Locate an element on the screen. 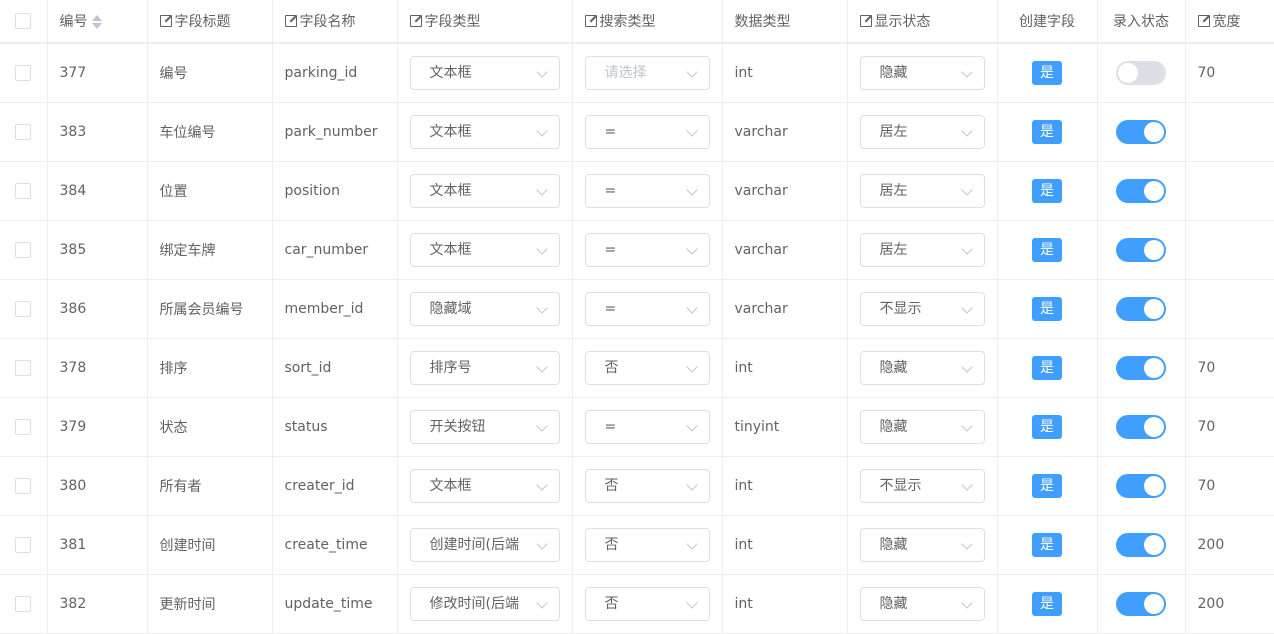 Image resolution: width=1274 pixels, height=634 pixels. cell-entry-status is located at coordinates (1141, 604).